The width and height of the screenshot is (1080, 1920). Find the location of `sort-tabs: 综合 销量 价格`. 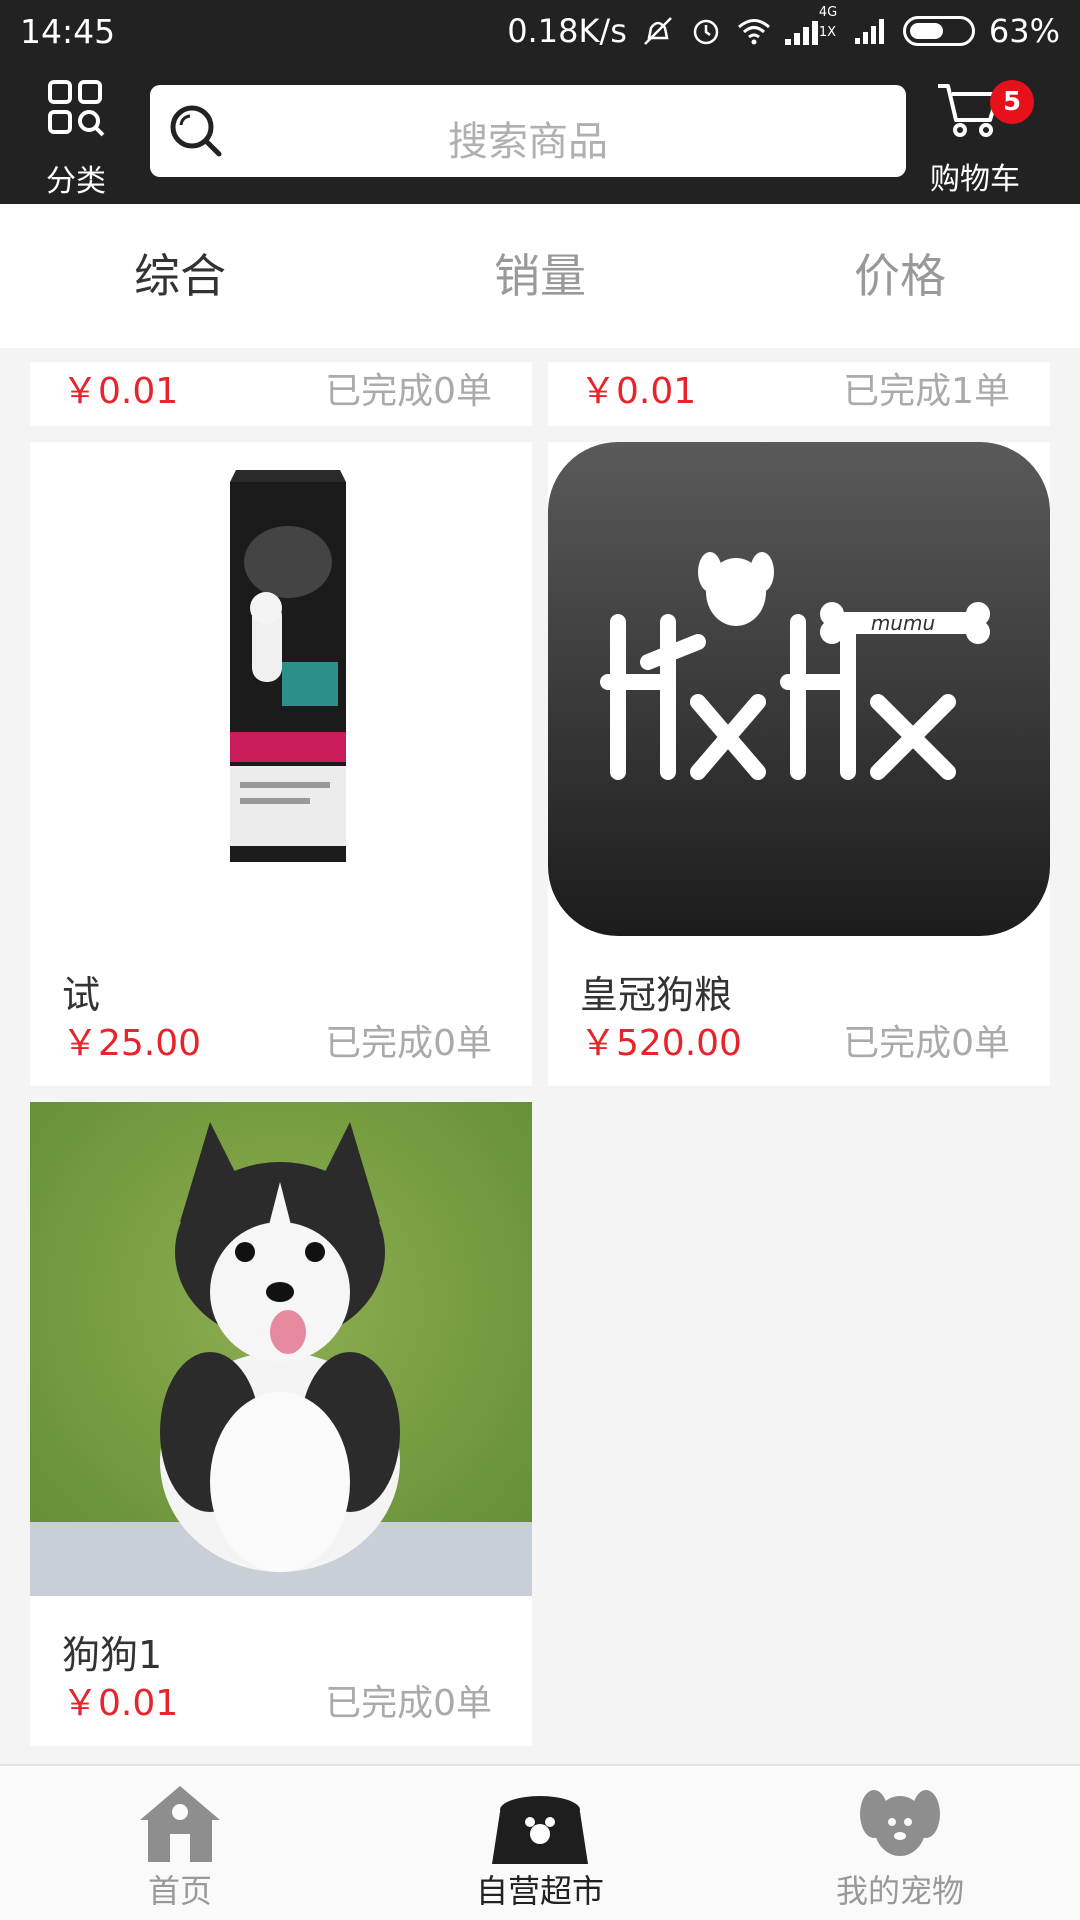

sort-tabs: 综合 销量 价格 is located at coordinates (540, 276).